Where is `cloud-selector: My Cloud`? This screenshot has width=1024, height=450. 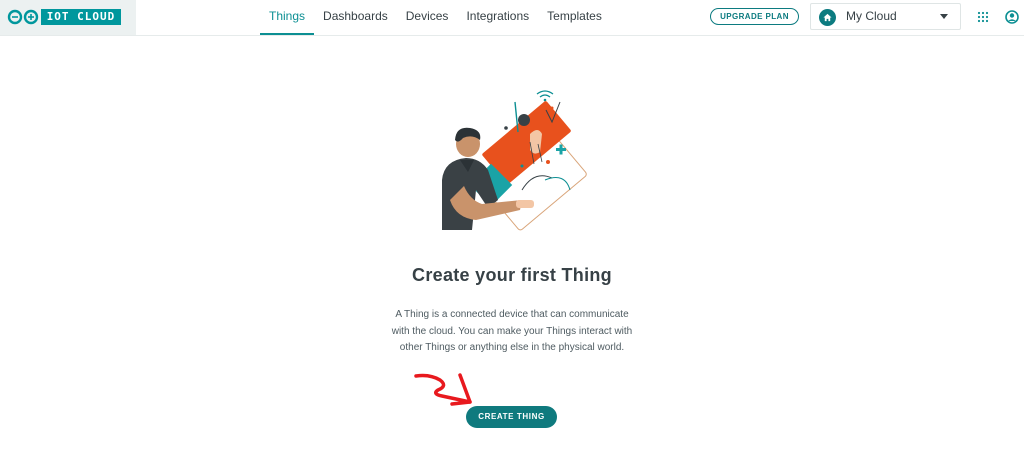
cloud-selector: My Cloud is located at coordinates (885, 16).